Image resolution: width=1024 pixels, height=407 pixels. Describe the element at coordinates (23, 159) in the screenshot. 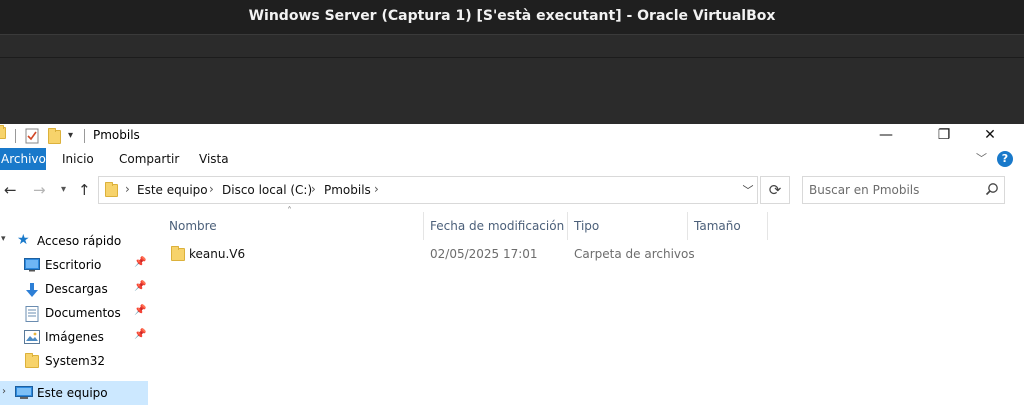

I see `tab-archivo: Archivo` at that location.